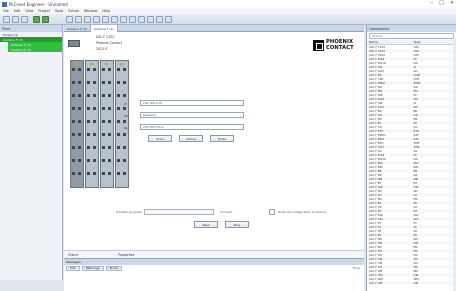  What do you see at coordinates (36, 19) in the screenshot?
I see `online-icon` at bounding box center [36, 19].